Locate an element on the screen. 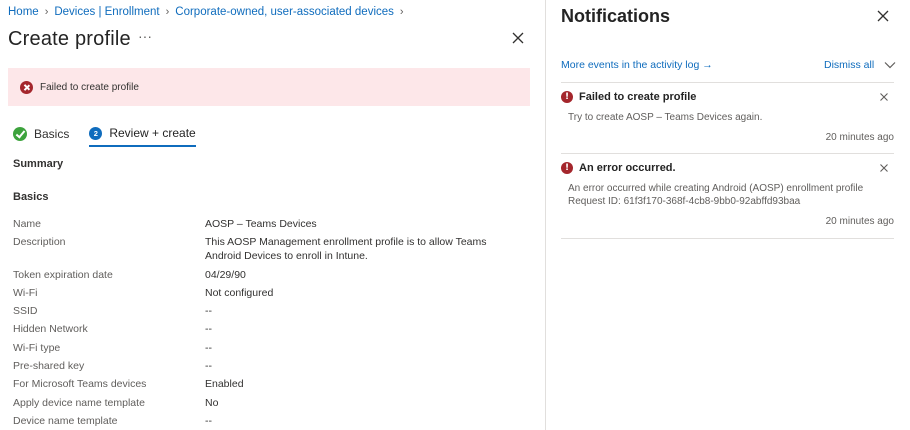  dismiss-all-button: Dismiss all is located at coordinates (860, 65).